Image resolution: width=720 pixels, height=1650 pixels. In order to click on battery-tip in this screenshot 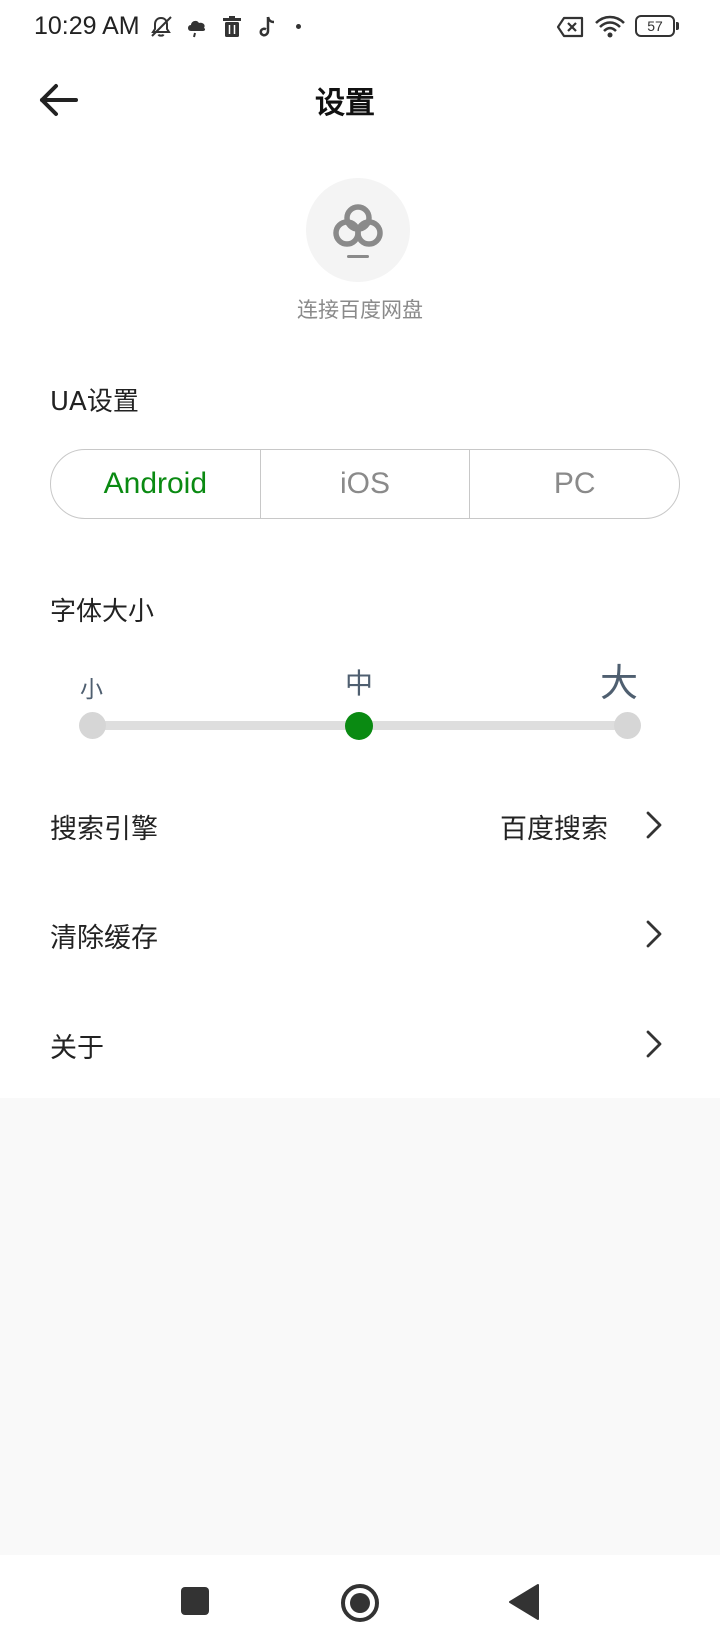, I will do `click(677, 26)`.